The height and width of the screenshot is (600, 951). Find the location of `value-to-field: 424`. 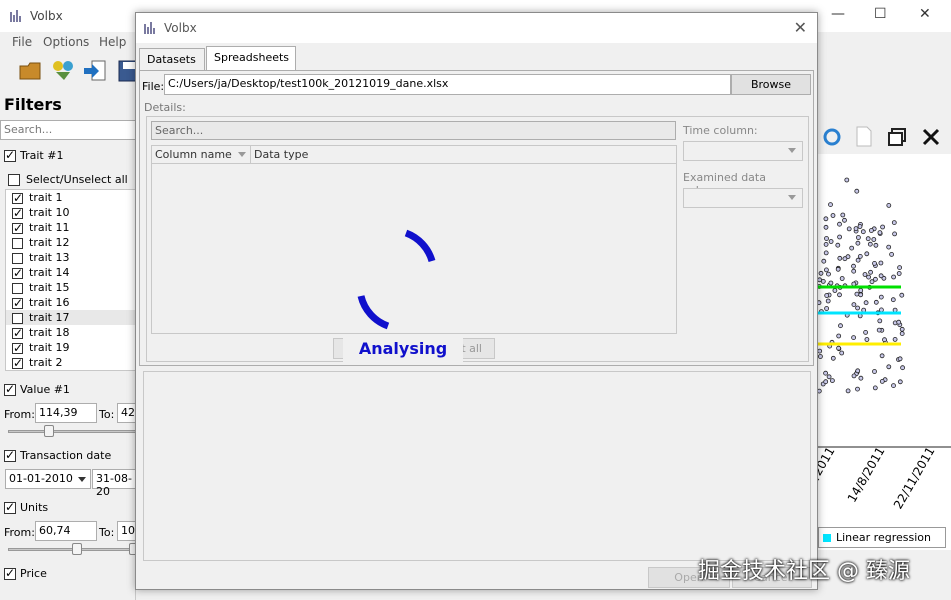

value-to-field: 424 is located at coordinates (126, 413).